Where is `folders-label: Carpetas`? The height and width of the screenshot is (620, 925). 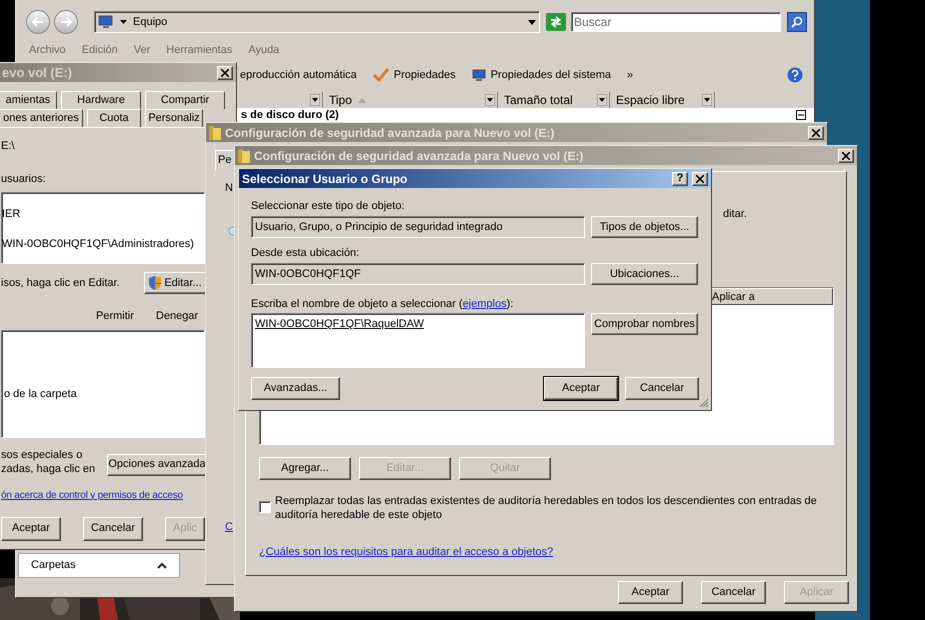 folders-label: Carpetas is located at coordinates (53, 566).